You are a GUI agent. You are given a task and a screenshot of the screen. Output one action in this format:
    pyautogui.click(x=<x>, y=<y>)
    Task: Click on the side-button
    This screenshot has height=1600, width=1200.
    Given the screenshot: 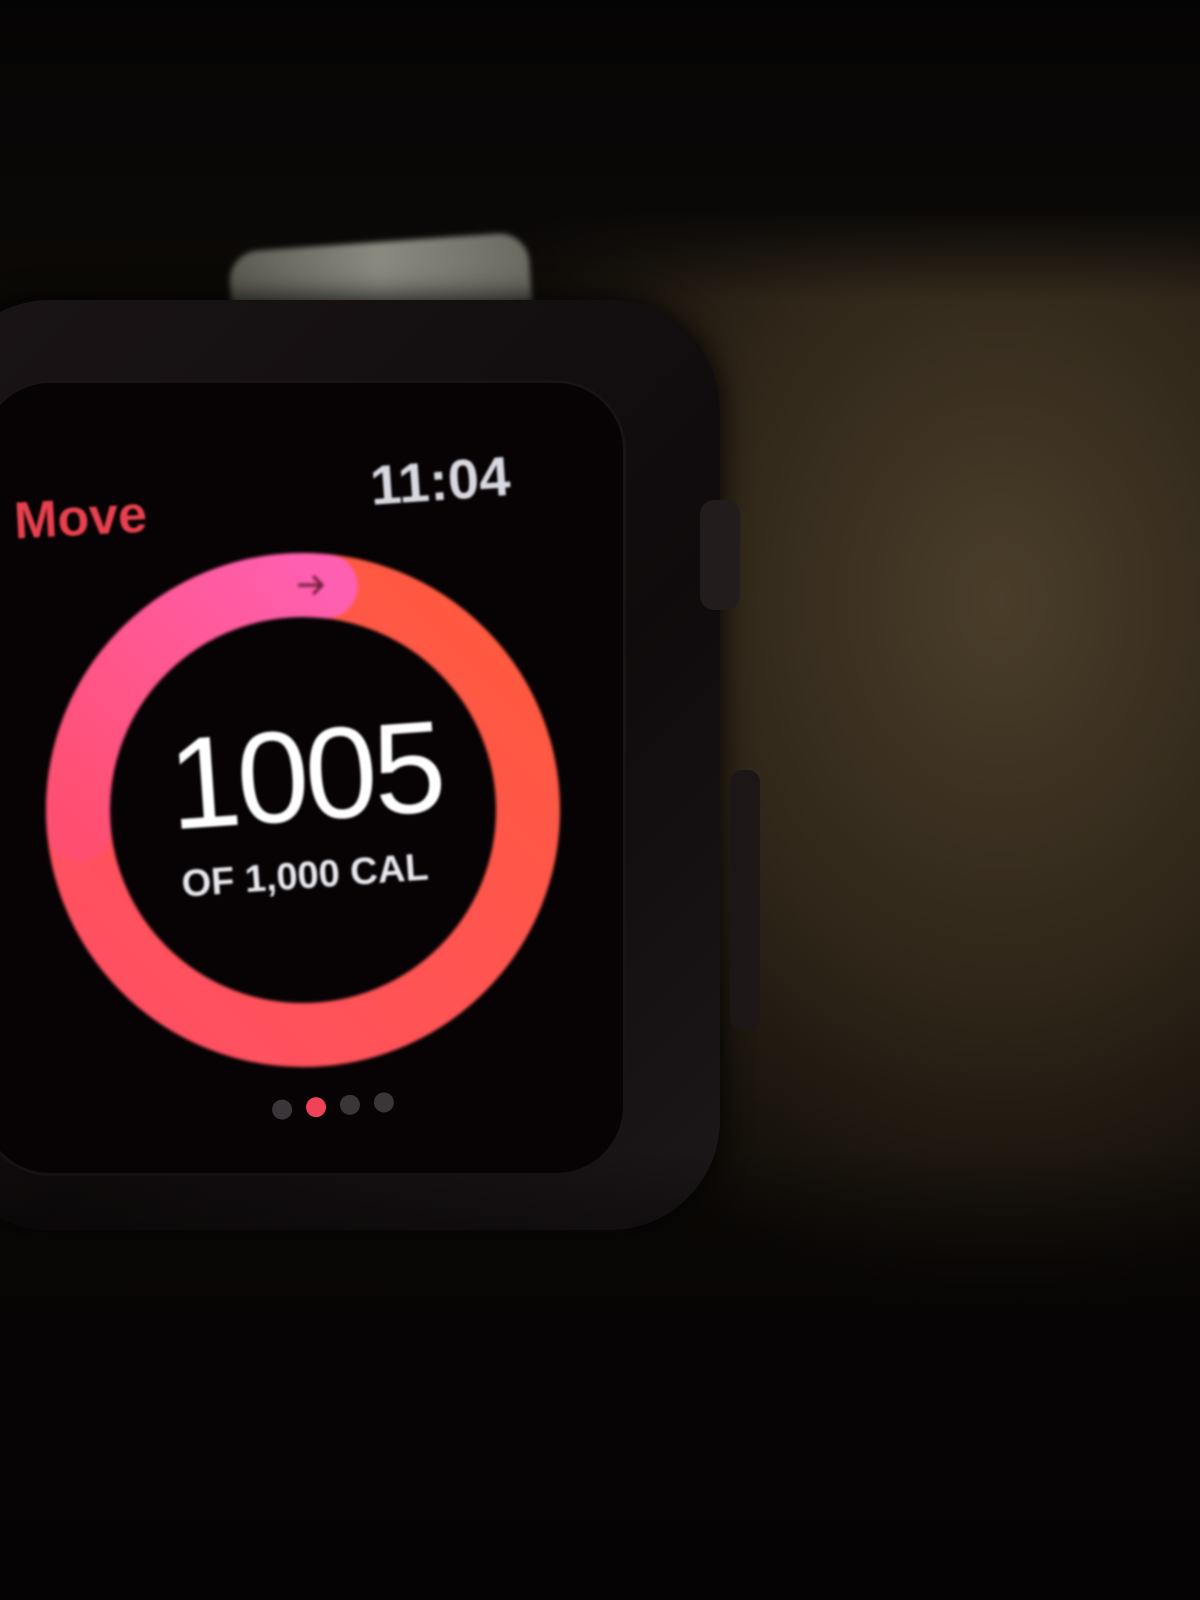 What is the action you would take?
    pyautogui.click(x=745, y=900)
    